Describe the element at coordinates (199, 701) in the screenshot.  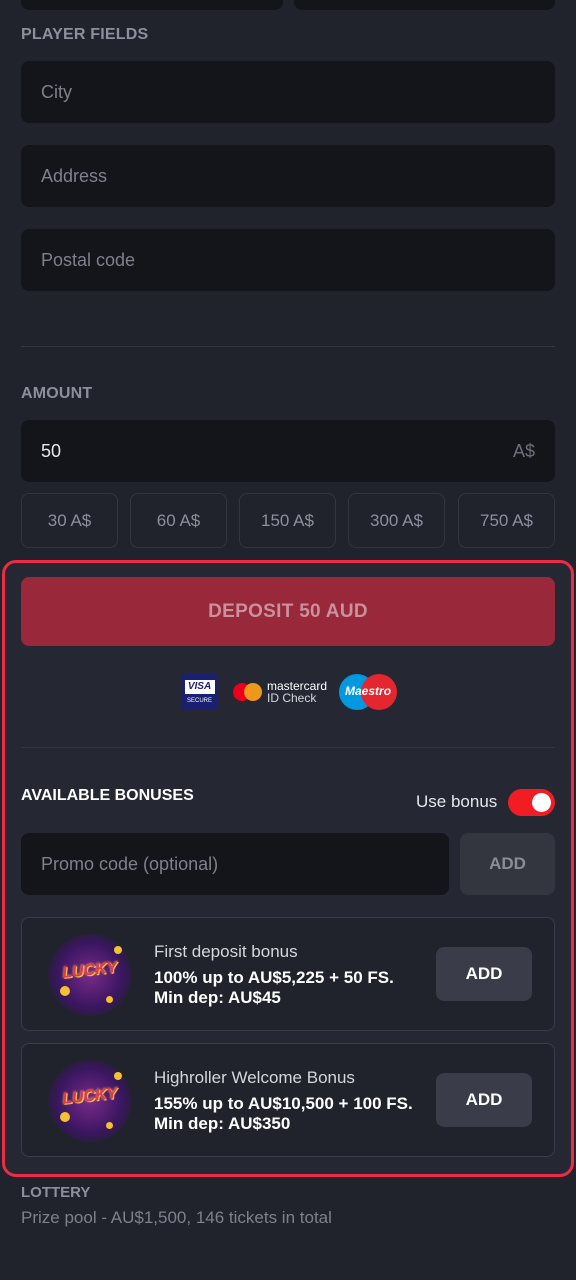
I see `visa-secure-text: SECURE` at that location.